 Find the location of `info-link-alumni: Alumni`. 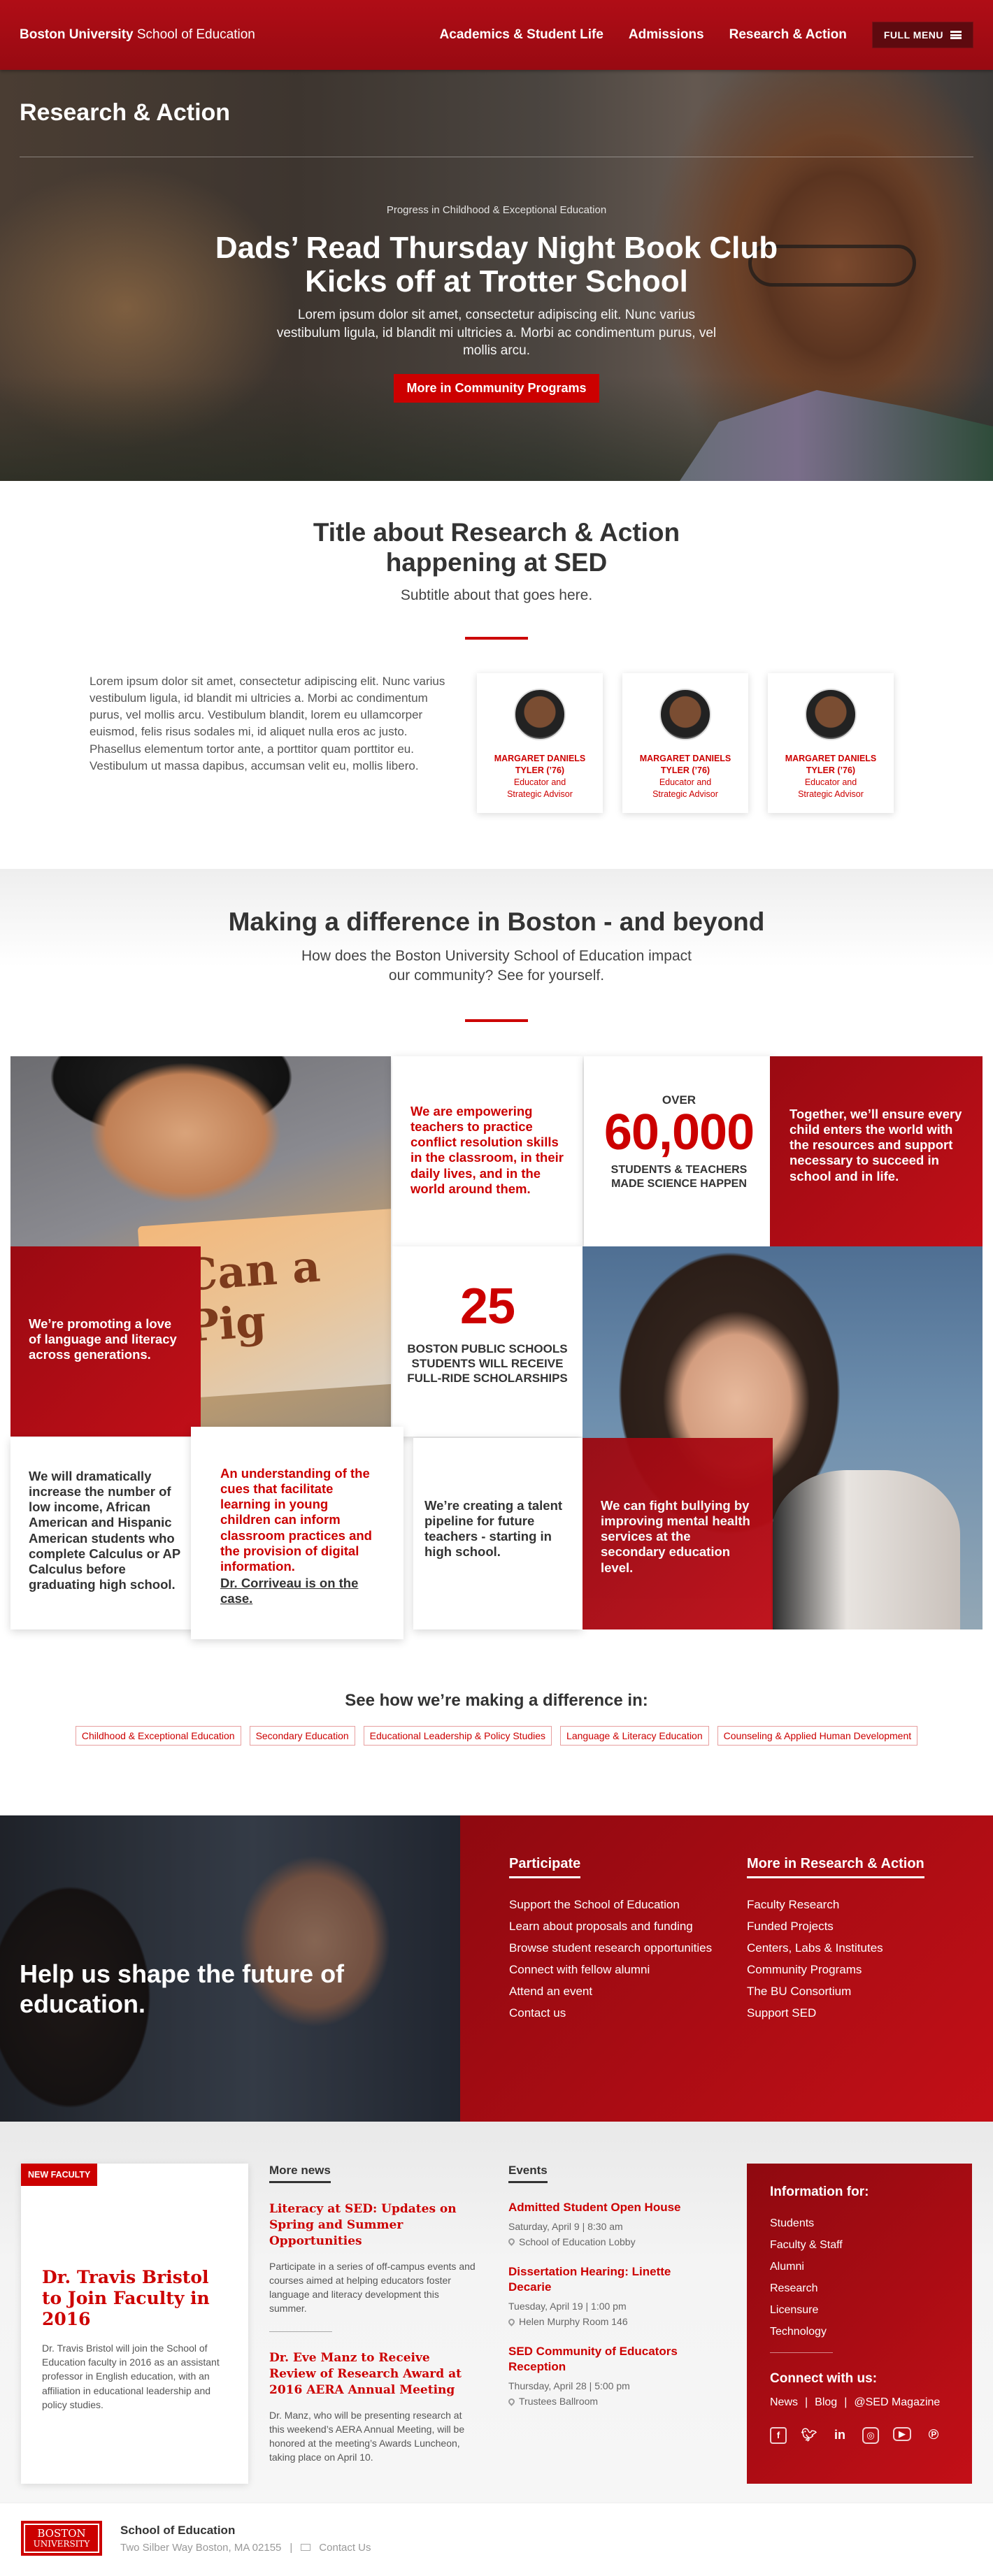

info-link-alumni: Alumni is located at coordinates (859, 2267).